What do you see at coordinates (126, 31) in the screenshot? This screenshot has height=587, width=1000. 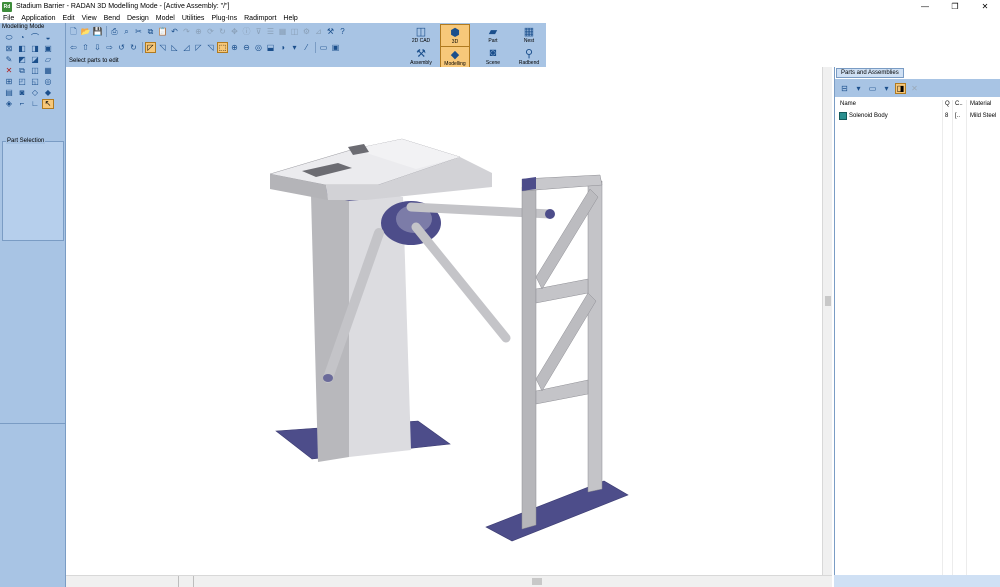 I see `print-preview-icon: ⌕` at bounding box center [126, 31].